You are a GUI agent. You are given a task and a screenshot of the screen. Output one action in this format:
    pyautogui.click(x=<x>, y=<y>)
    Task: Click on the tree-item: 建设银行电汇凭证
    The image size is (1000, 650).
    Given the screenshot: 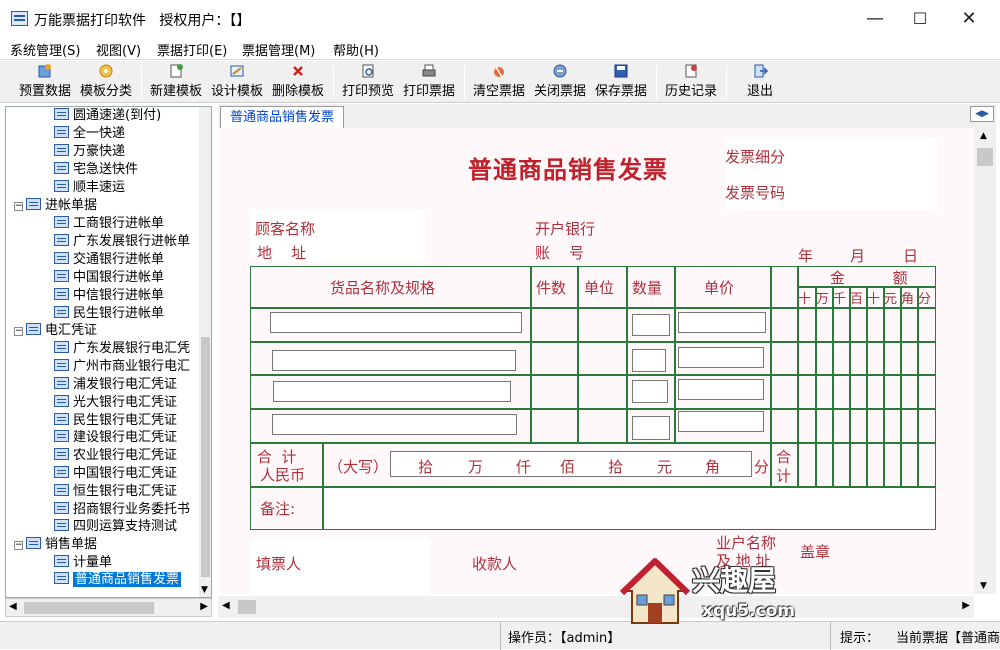 What is the action you would take?
    pyautogui.click(x=115, y=437)
    